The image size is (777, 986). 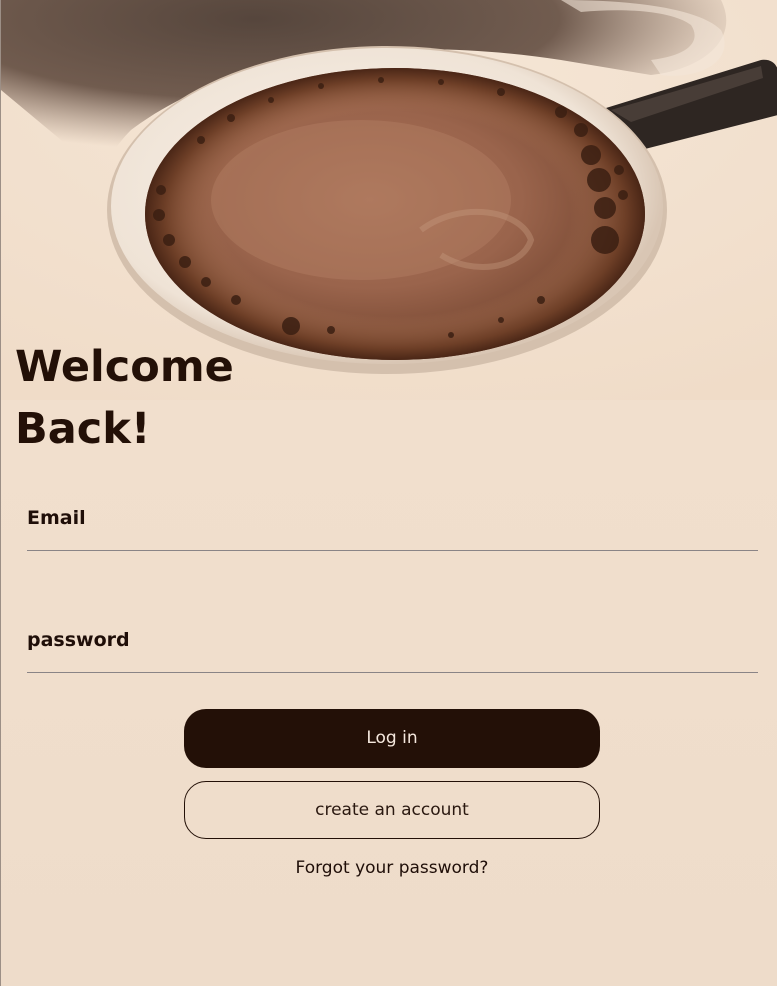 I want to click on email-field: Email, so click(x=392, y=527).